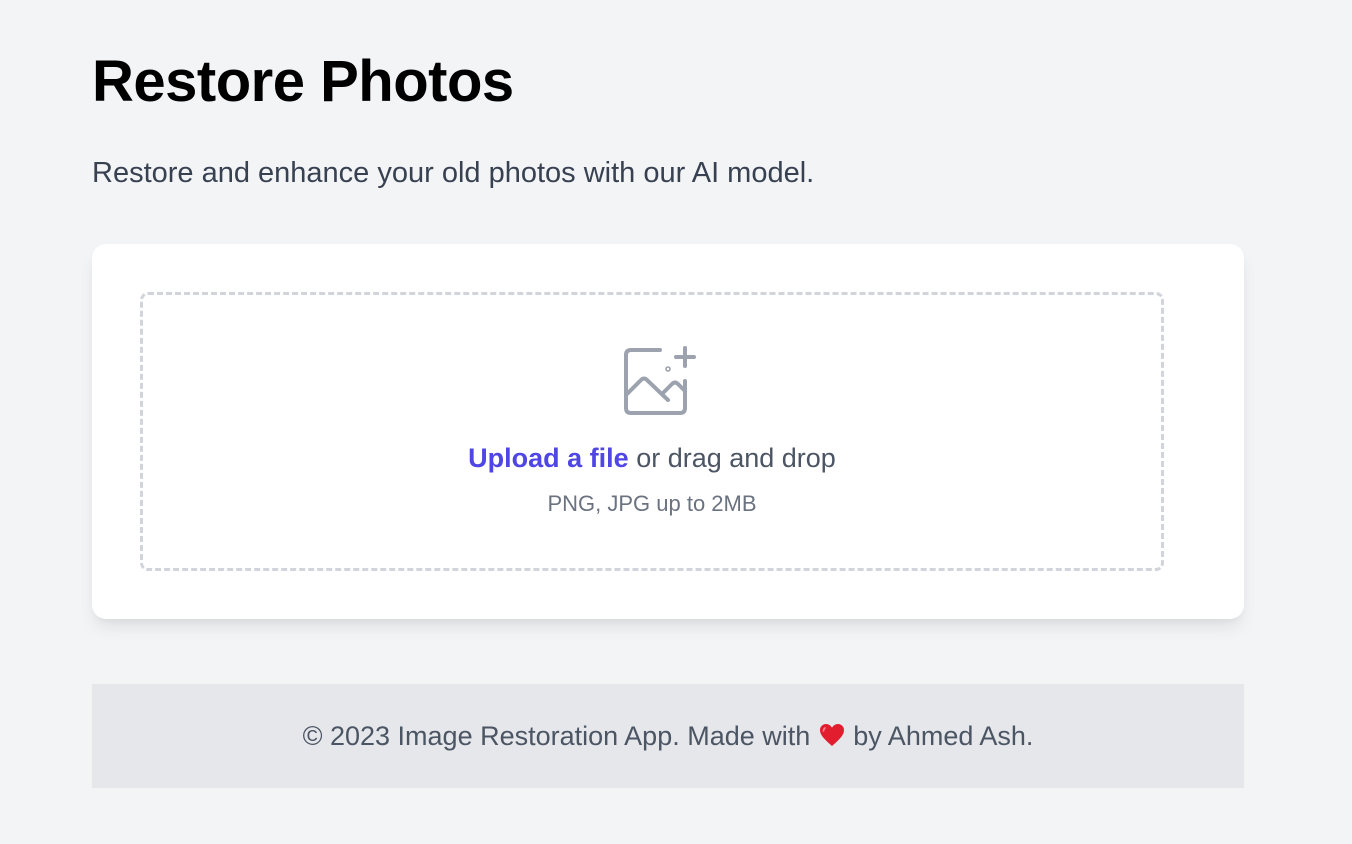 The image size is (1352, 844). What do you see at coordinates (660, 380) in the screenshot?
I see `image-add-icon` at bounding box center [660, 380].